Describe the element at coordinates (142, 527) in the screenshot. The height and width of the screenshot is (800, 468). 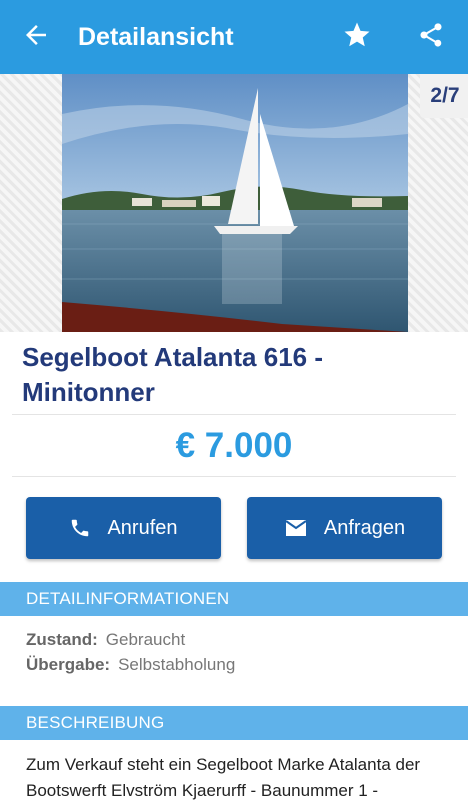
I see `call-button-label: Anrufen` at that location.